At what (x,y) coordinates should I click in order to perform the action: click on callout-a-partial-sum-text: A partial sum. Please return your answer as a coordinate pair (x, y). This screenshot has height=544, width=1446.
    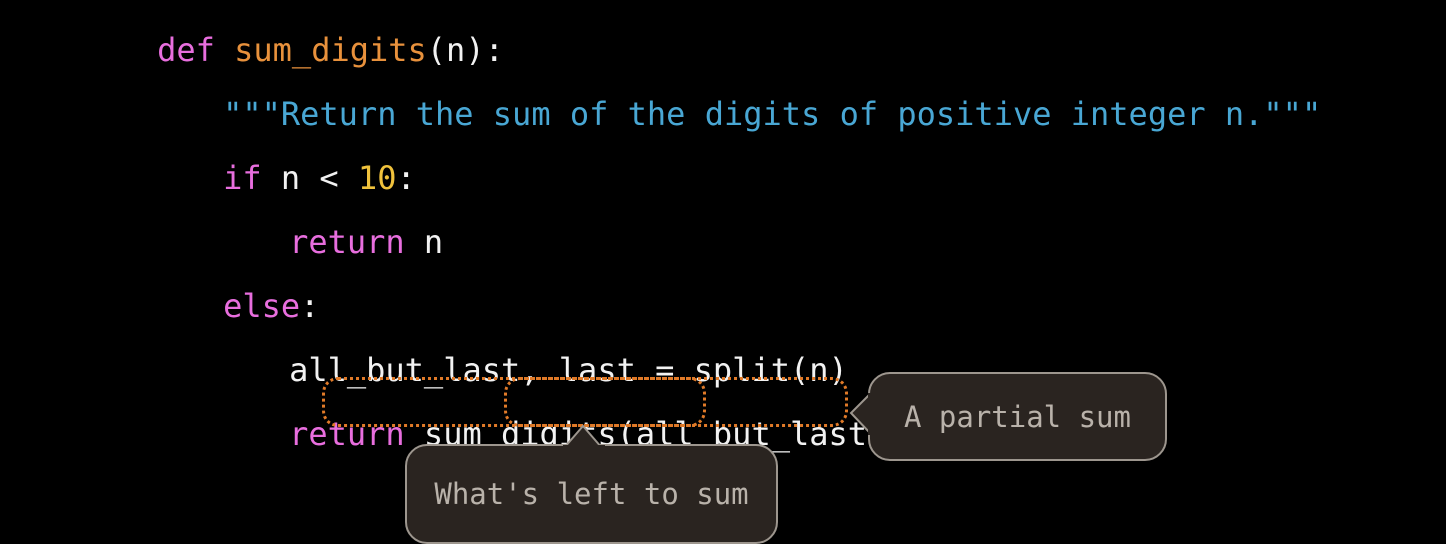
    Looking at the image, I should click on (1017, 416).